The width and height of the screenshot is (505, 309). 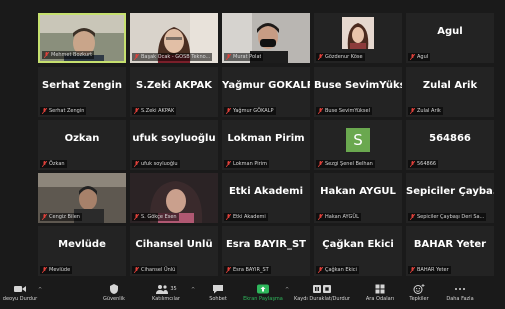 What do you see at coordinates (173, 289) in the screenshot?
I see `participants-count: 35` at bounding box center [173, 289].